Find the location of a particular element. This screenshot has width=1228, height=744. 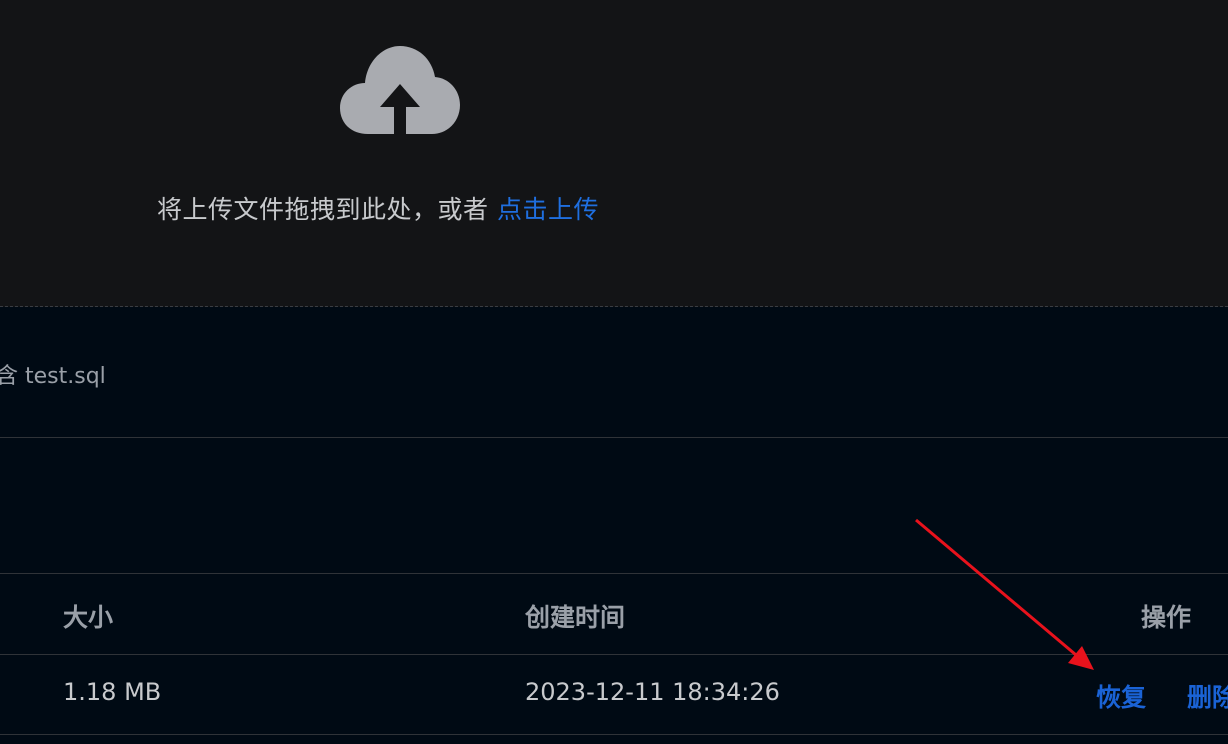

section-divider is located at coordinates (614, 437).